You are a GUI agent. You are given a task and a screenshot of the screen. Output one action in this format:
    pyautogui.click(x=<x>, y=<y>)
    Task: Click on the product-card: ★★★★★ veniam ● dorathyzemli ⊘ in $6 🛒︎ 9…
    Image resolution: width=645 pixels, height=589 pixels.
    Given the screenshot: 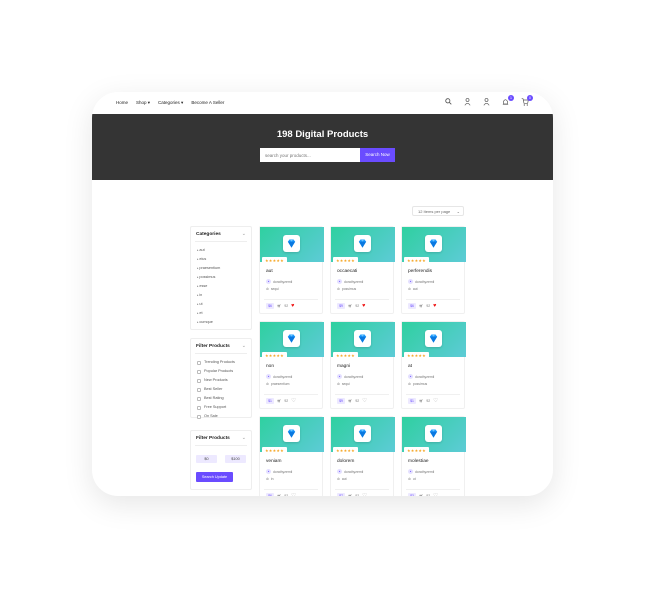 What is the action you would take?
    pyautogui.click(x=291, y=456)
    